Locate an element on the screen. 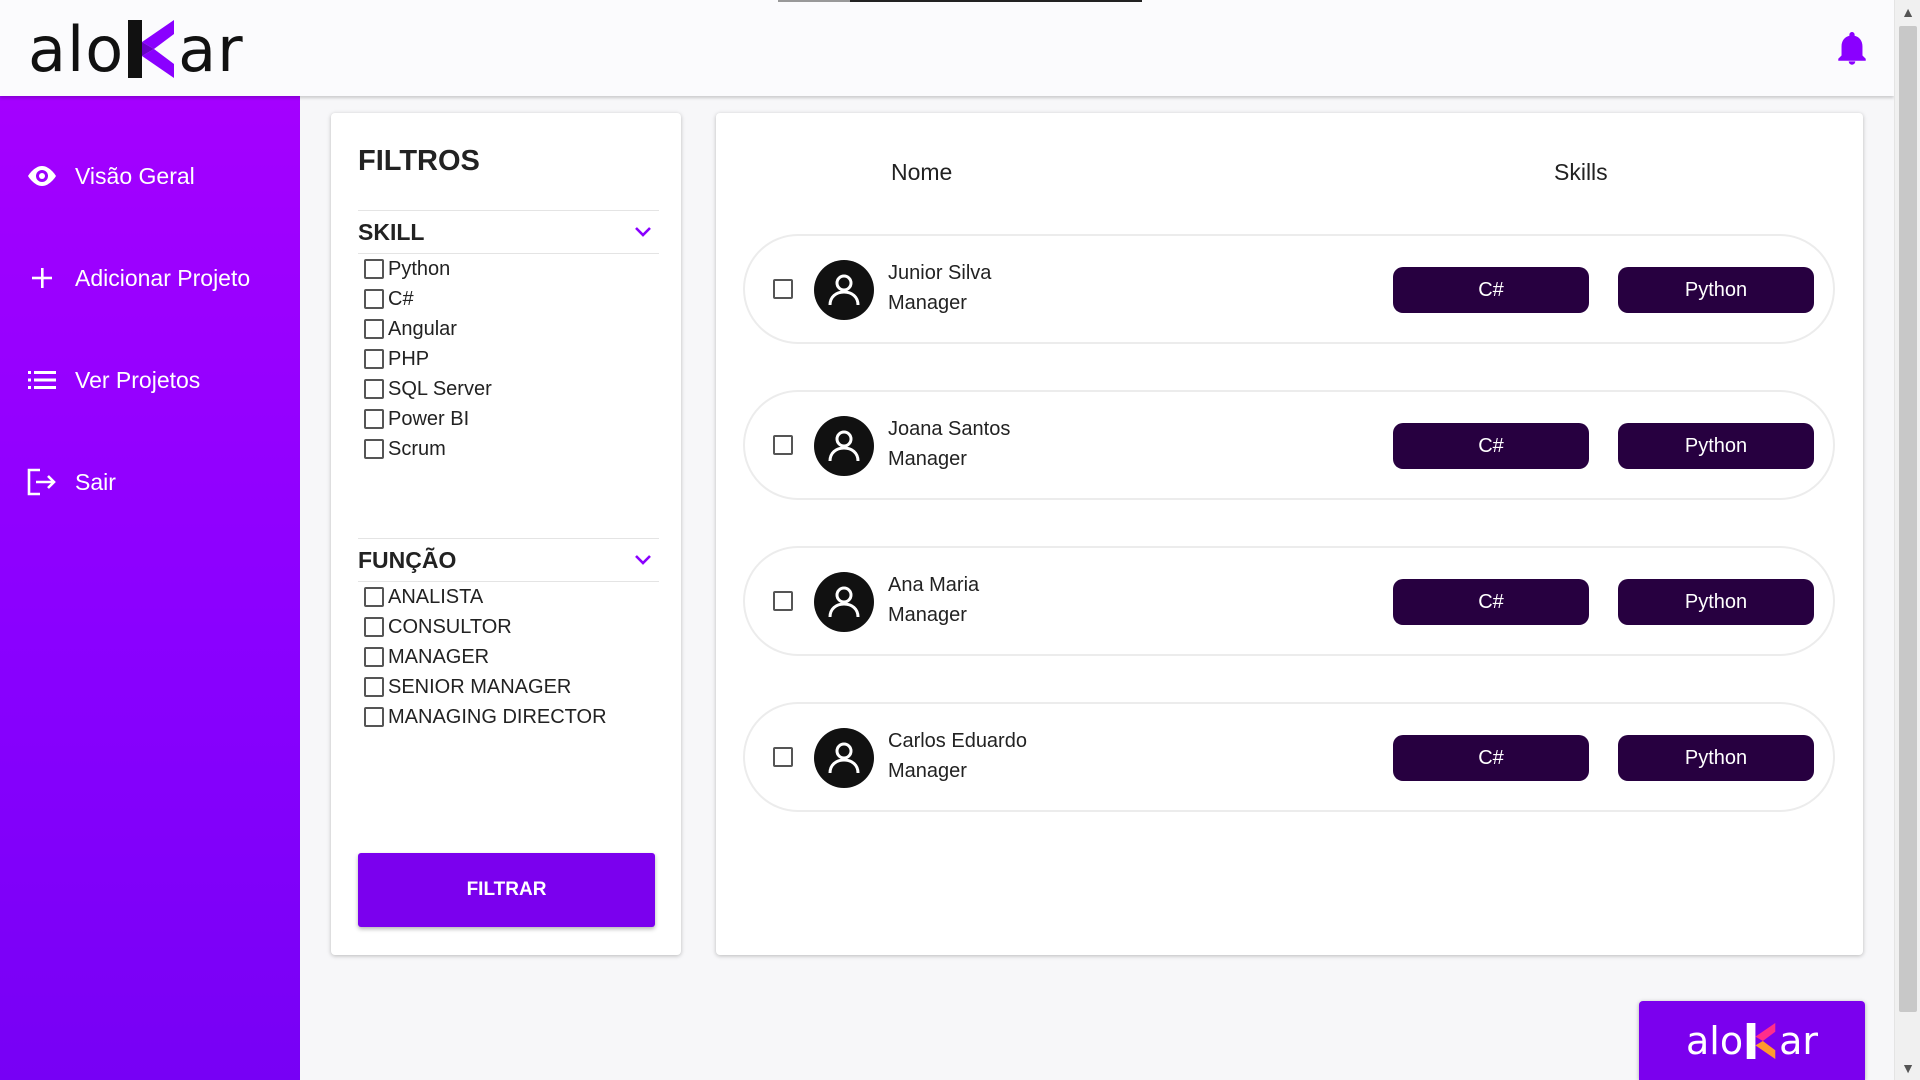 This screenshot has height=1080, width=1920. sidebar-item-label: Adicionar Projeto is located at coordinates (163, 277).